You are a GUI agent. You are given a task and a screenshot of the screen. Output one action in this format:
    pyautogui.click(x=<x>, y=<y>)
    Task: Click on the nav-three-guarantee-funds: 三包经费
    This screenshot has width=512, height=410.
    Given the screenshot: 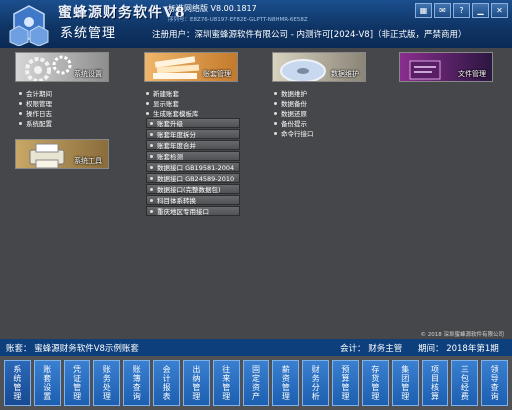 What is the action you would take?
    pyautogui.click(x=465, y=383)
    